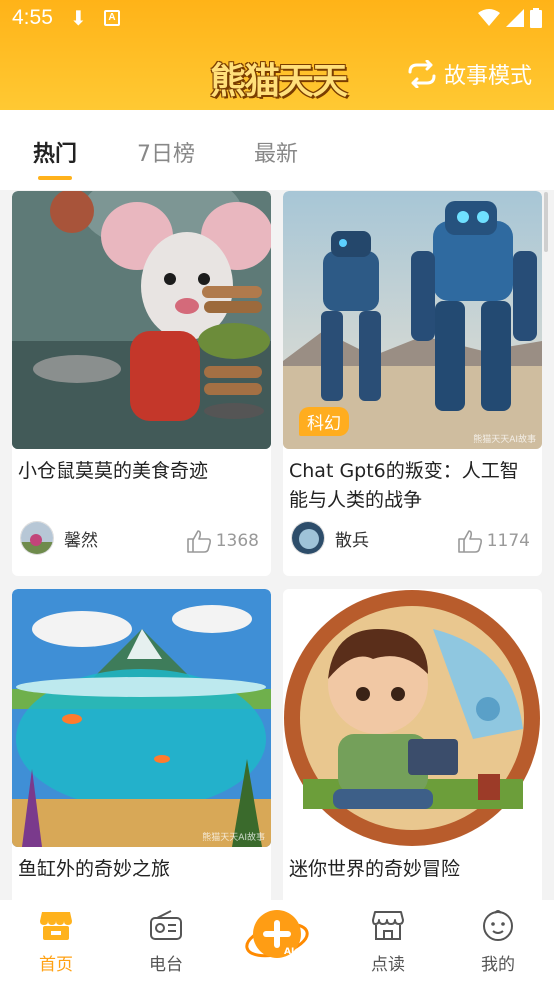 Image resolution: width=554 pixels, height=984 pixels. What do you see at coordinates (498, 965) in the screenshot?
I see `nav-label: 我的` at bounding box center [498, 965].